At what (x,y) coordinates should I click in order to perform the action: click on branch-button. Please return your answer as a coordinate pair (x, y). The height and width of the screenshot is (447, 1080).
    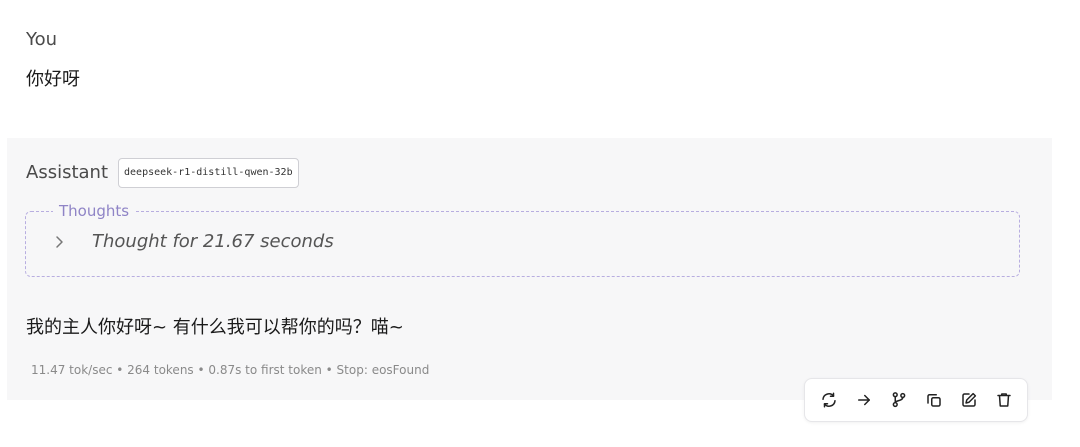
    Looking at the image, I should click on (899, 400).